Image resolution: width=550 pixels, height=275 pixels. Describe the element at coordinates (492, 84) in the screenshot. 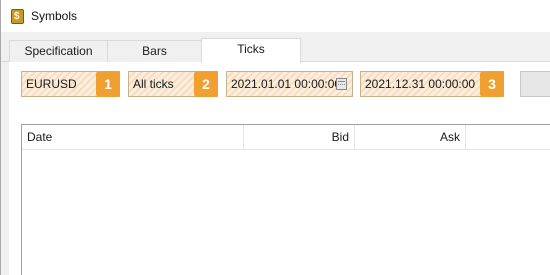

I see `callout-badge-3: 3` at that location.